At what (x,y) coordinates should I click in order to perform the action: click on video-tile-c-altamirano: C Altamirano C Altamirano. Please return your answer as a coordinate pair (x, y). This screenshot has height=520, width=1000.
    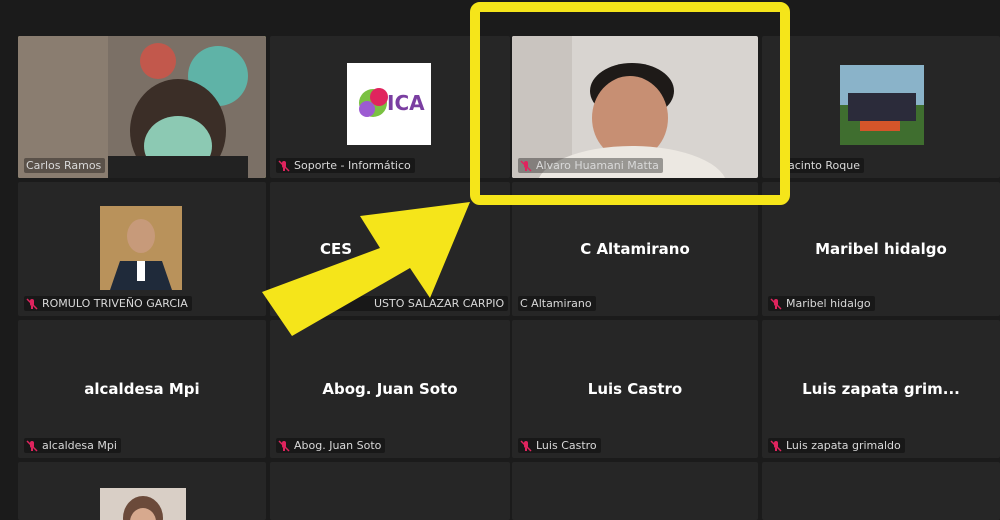
    Looking at the image, I should click on (635, 249).